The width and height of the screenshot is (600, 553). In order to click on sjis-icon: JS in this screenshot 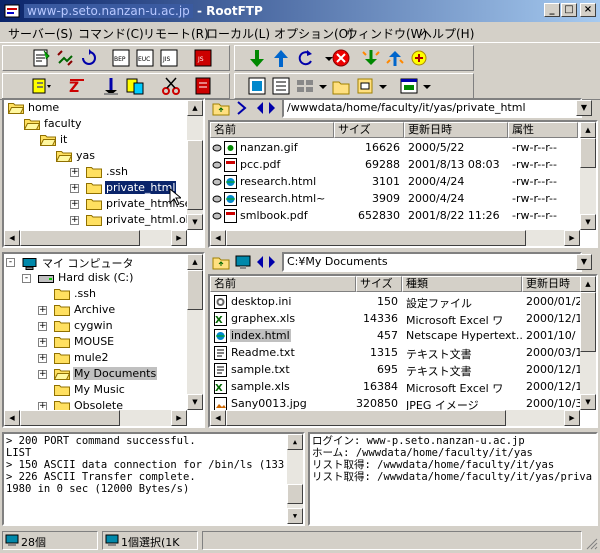, I will do `click(203, 58)`.